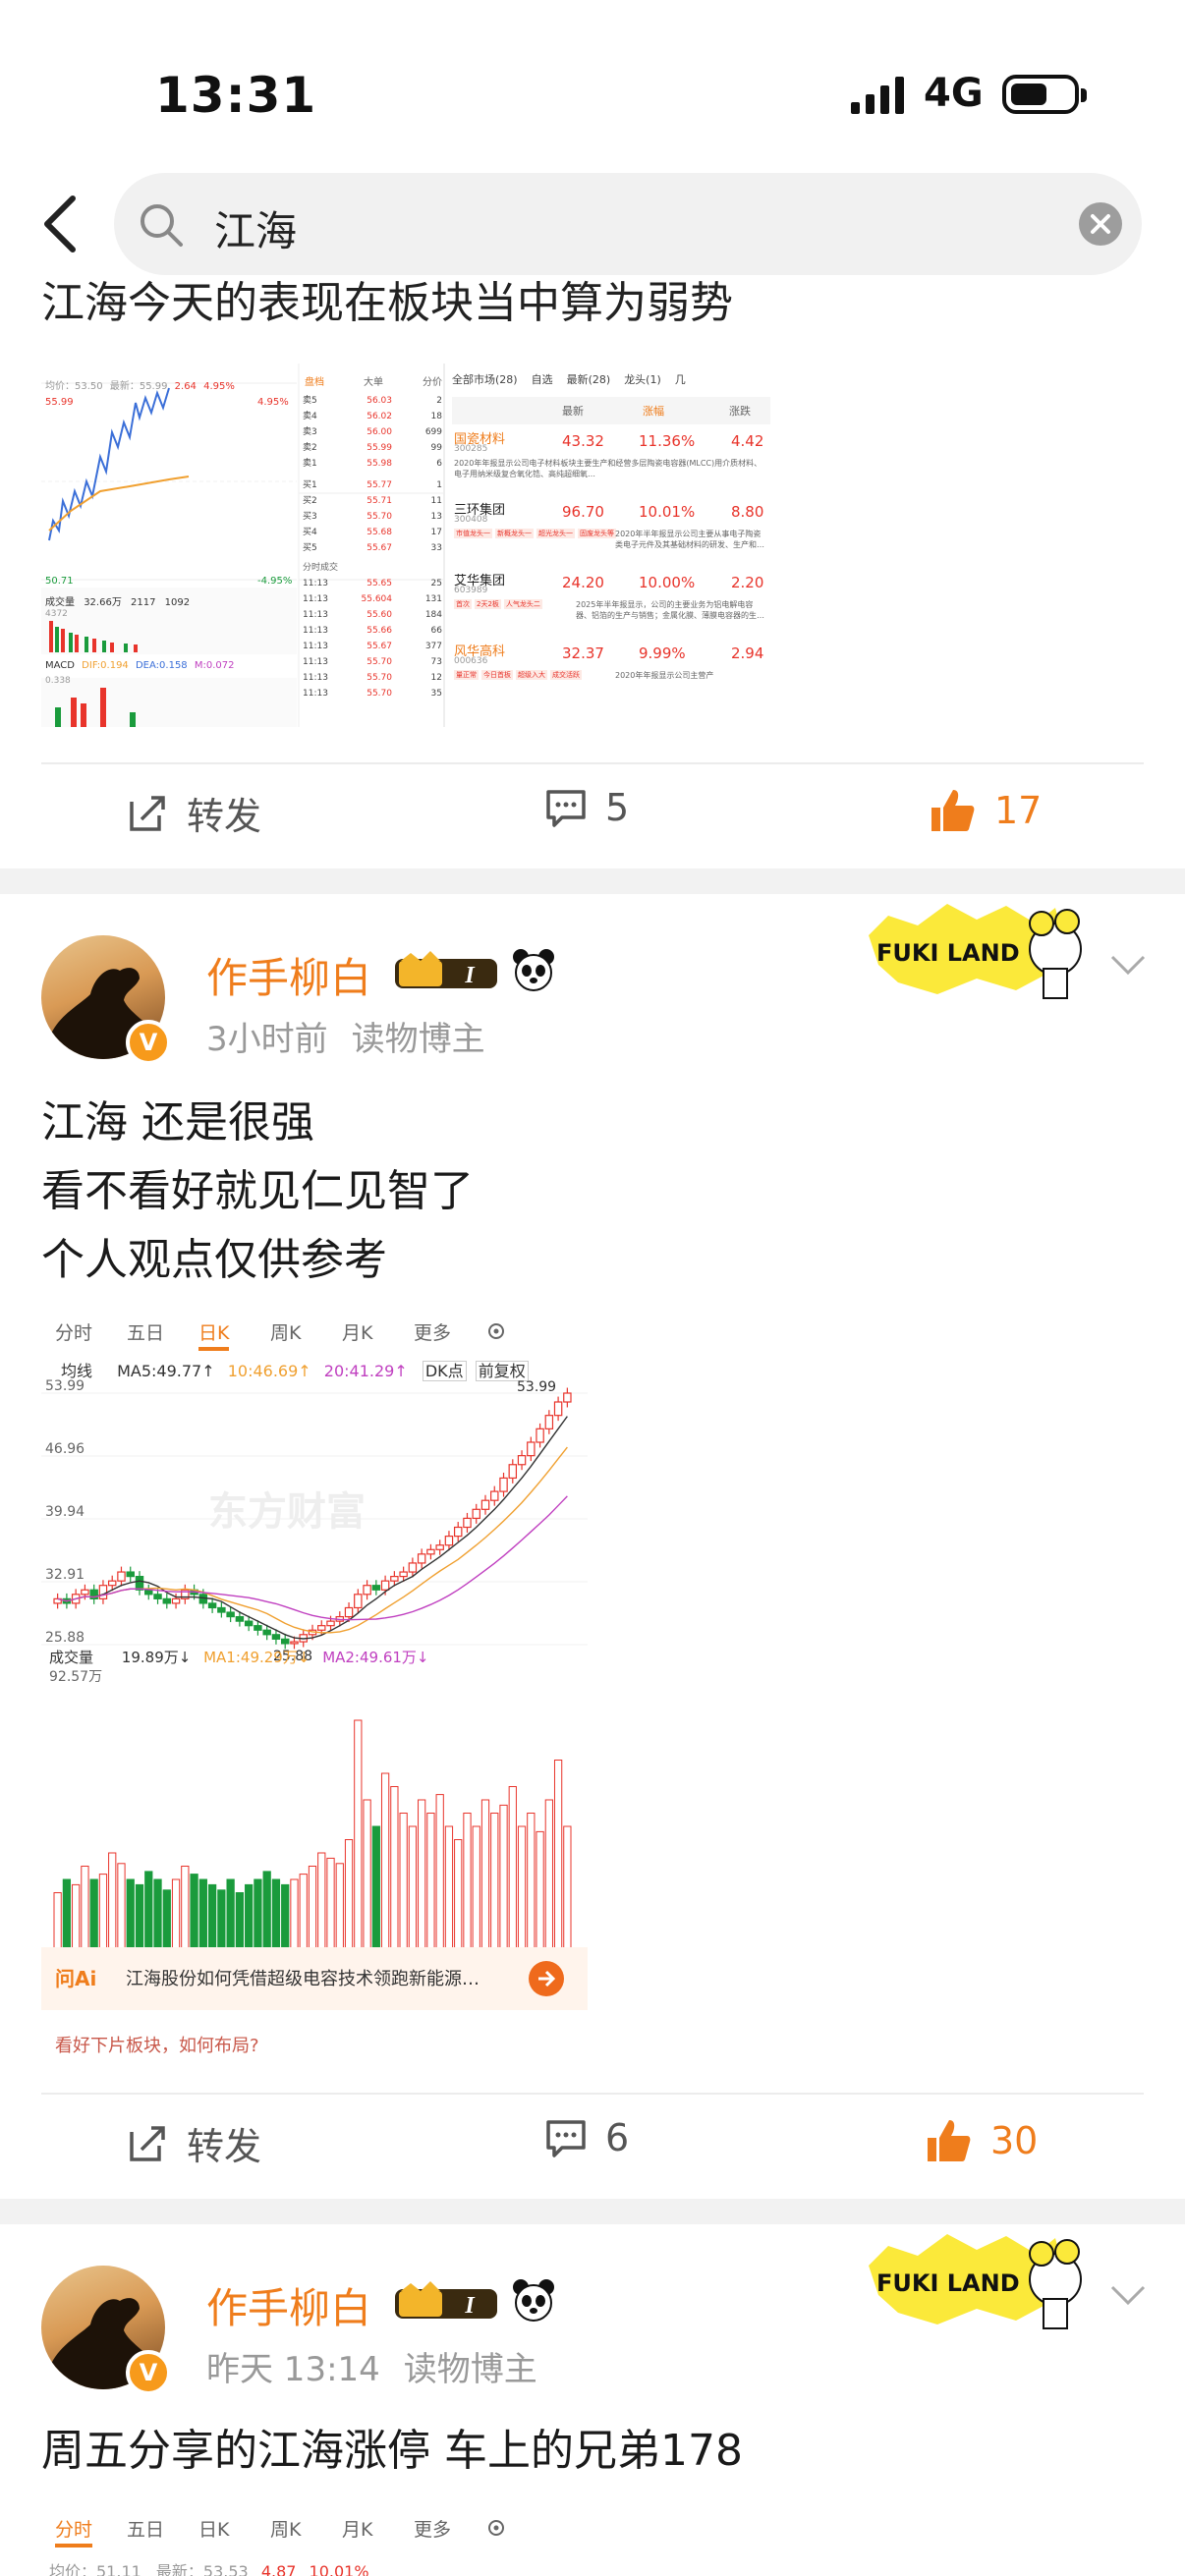 This screenshot has width=1185, height=2576. I want to click on stock-tag: 2天2板, so click(488, 604).